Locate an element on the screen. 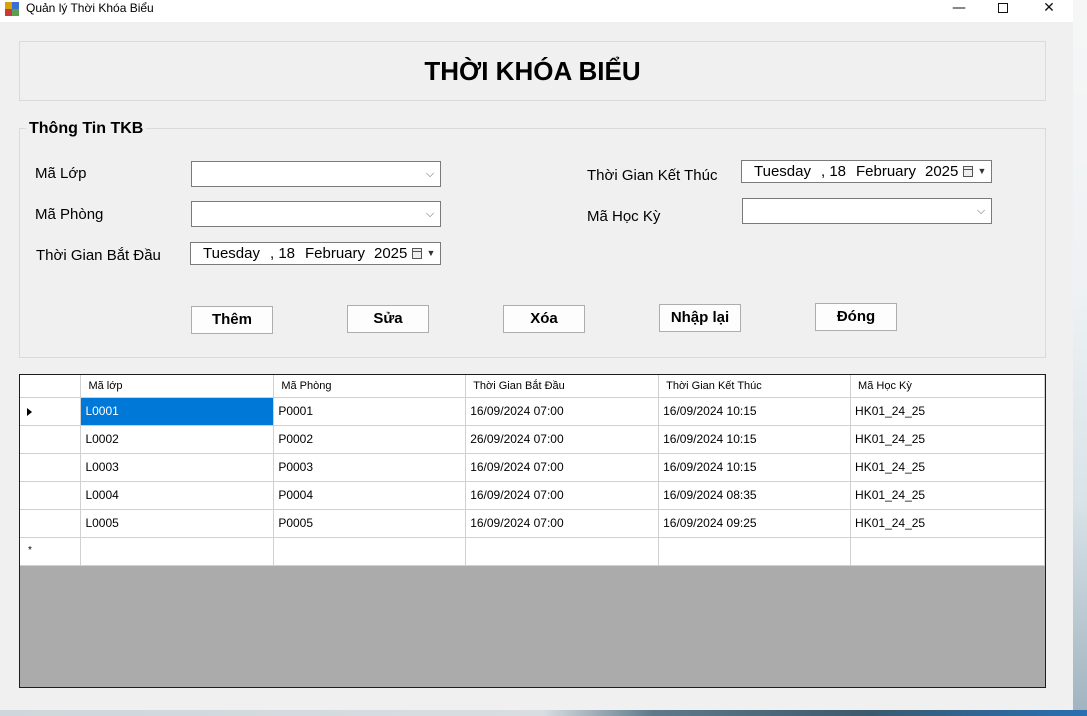 The image size is (1087, 716). close-icon: ✕ is located at coordinates (1049, 8).